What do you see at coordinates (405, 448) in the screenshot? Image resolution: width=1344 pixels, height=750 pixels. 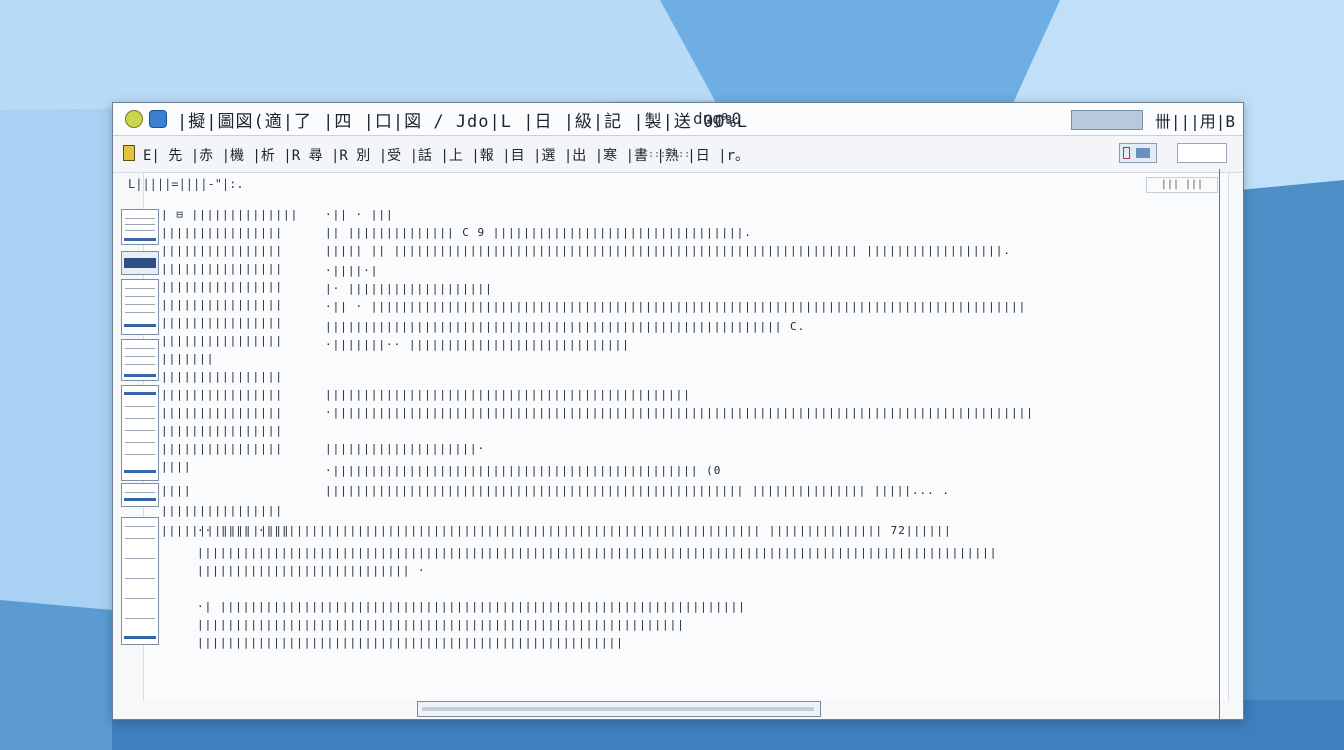 I see `text-line: ||||||||||||||||||||·` at bounding box center [405, 448].